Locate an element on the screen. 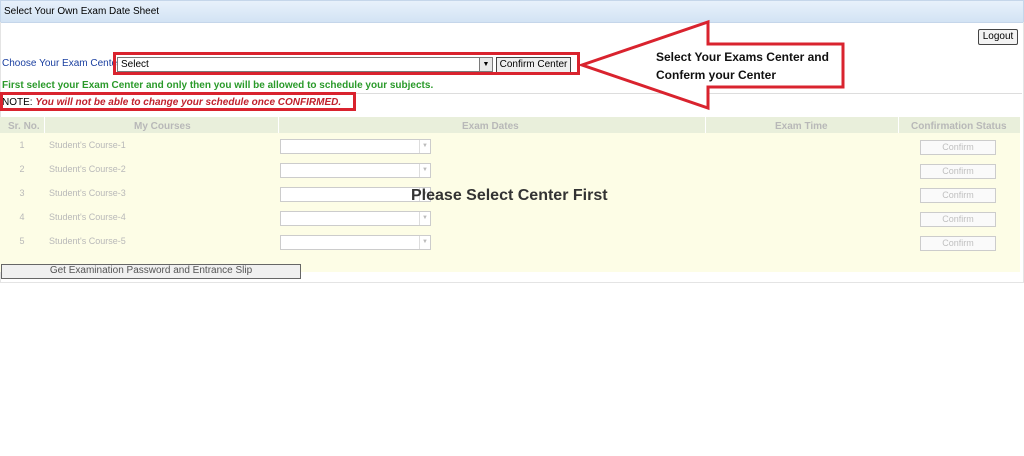 This screenshot has width=1024, height=456. callout-line-2: Conferm your Center is located at coordinates (716, 75).